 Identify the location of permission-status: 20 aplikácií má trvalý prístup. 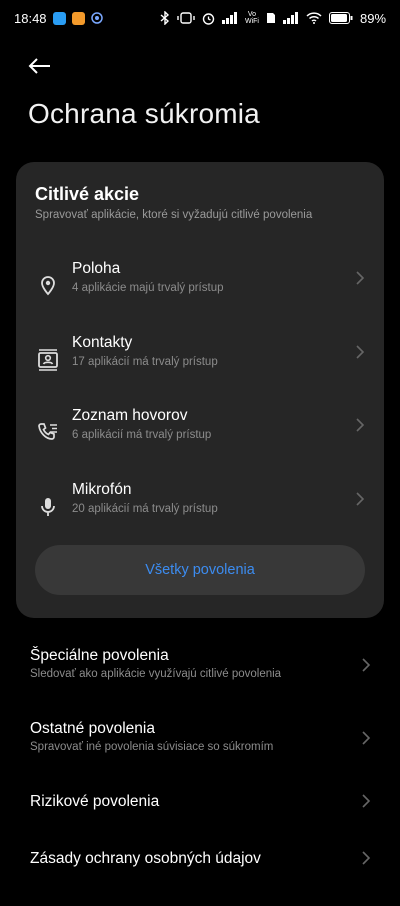
(145, 509).